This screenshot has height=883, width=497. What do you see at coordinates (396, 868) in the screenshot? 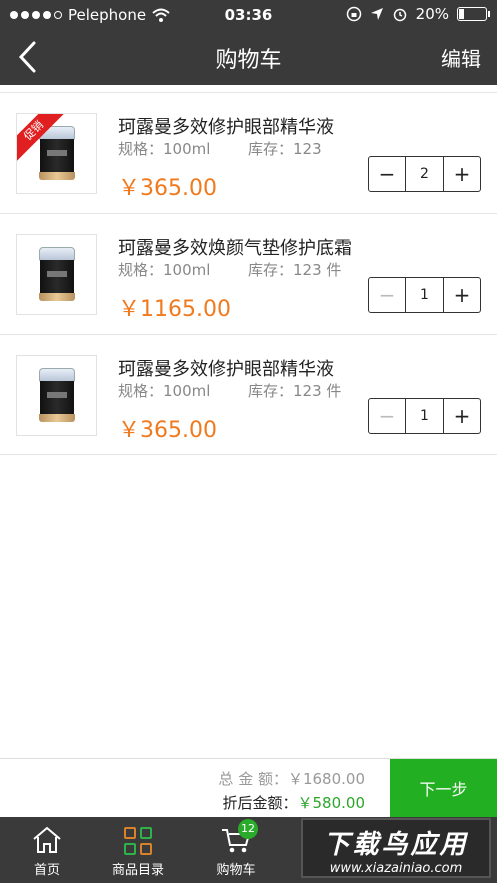
I see `watermark-url: www.xiazainiao.com` at bounding box center [396, 868].